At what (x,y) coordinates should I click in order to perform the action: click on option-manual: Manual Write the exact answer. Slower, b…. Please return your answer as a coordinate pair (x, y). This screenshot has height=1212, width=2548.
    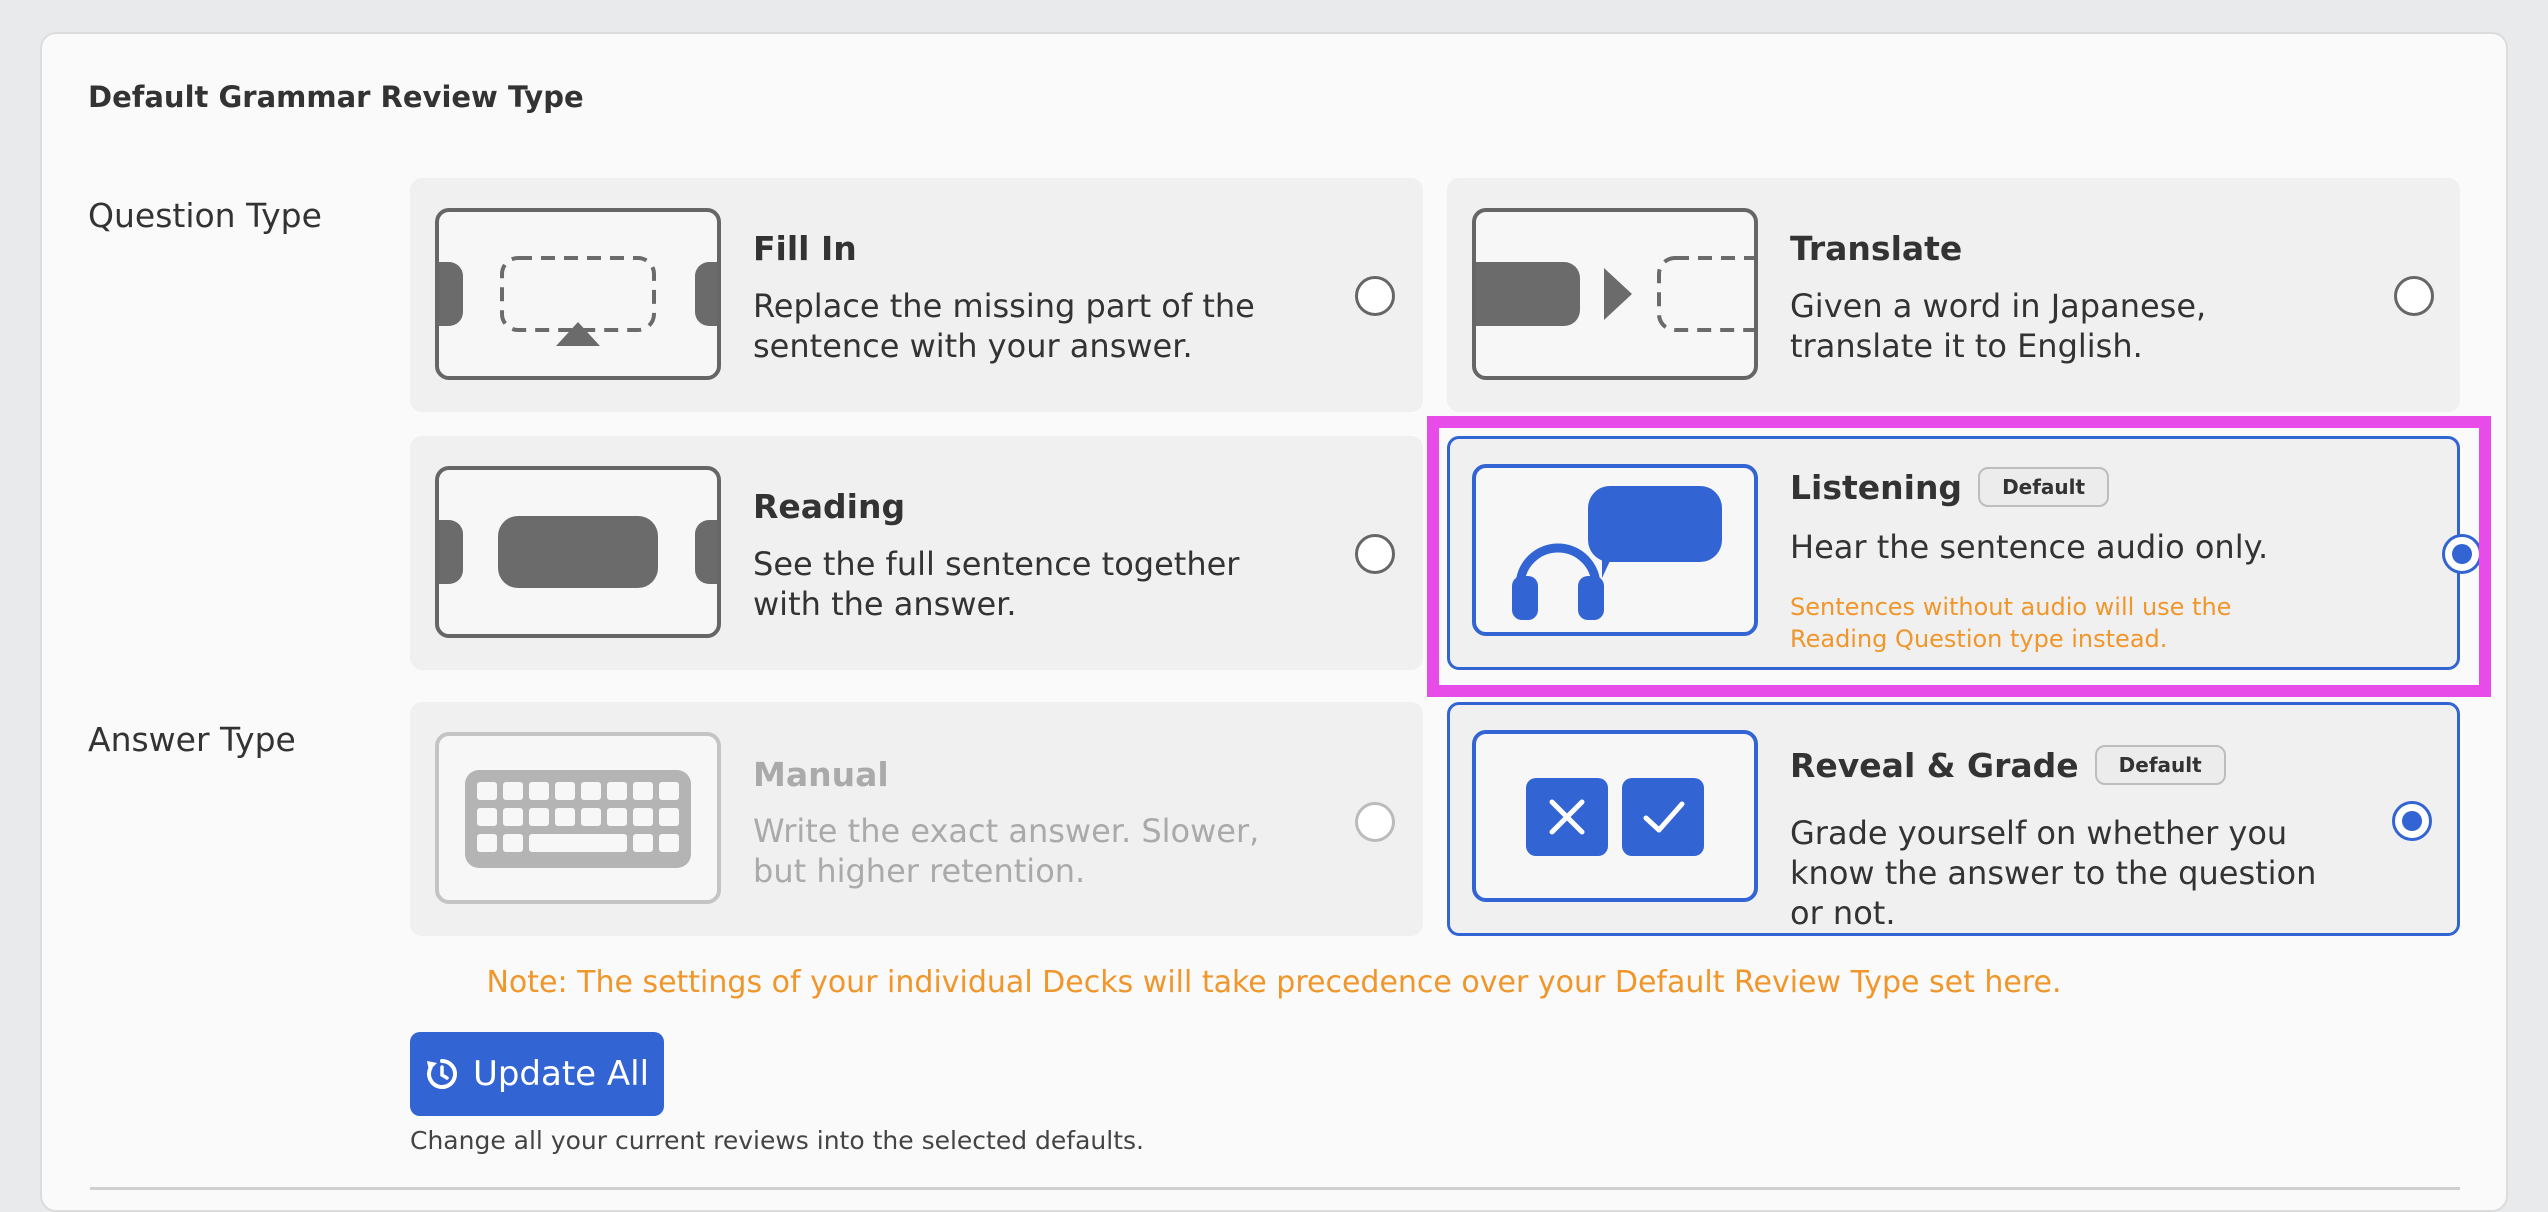
    Looking at the image, I should click on (916, 819).